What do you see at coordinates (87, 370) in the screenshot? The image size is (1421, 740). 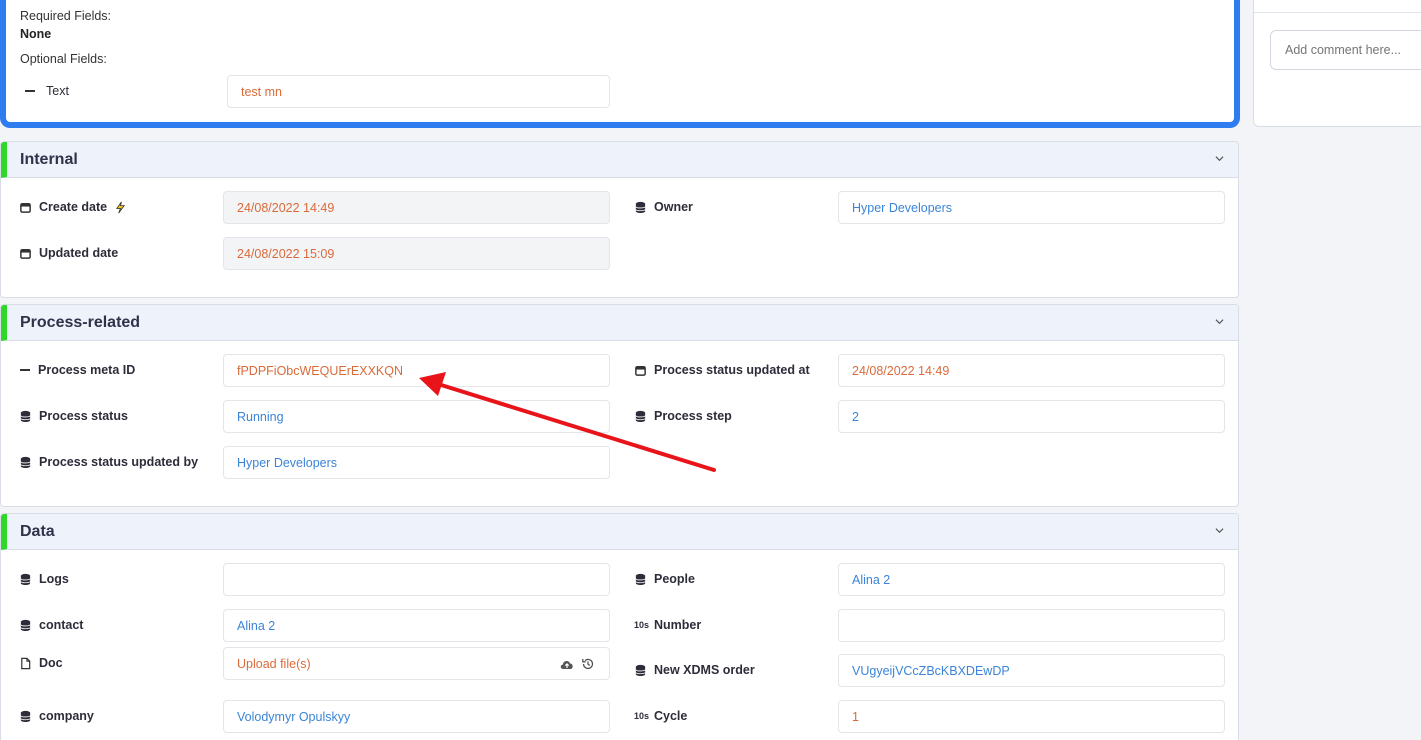 I see `process-meta-id-label-text: Process meta ID` at bounding box center [87, 370].